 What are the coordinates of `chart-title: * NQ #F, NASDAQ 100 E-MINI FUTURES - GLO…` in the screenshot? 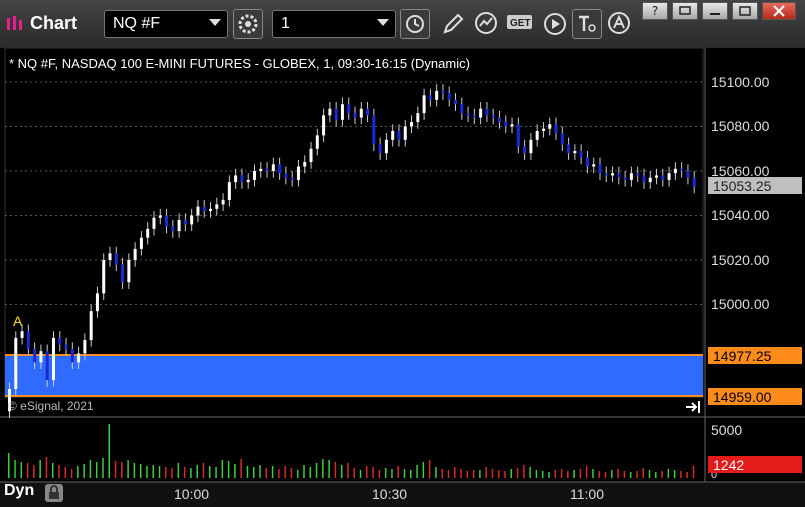 It's located at (239, 63).